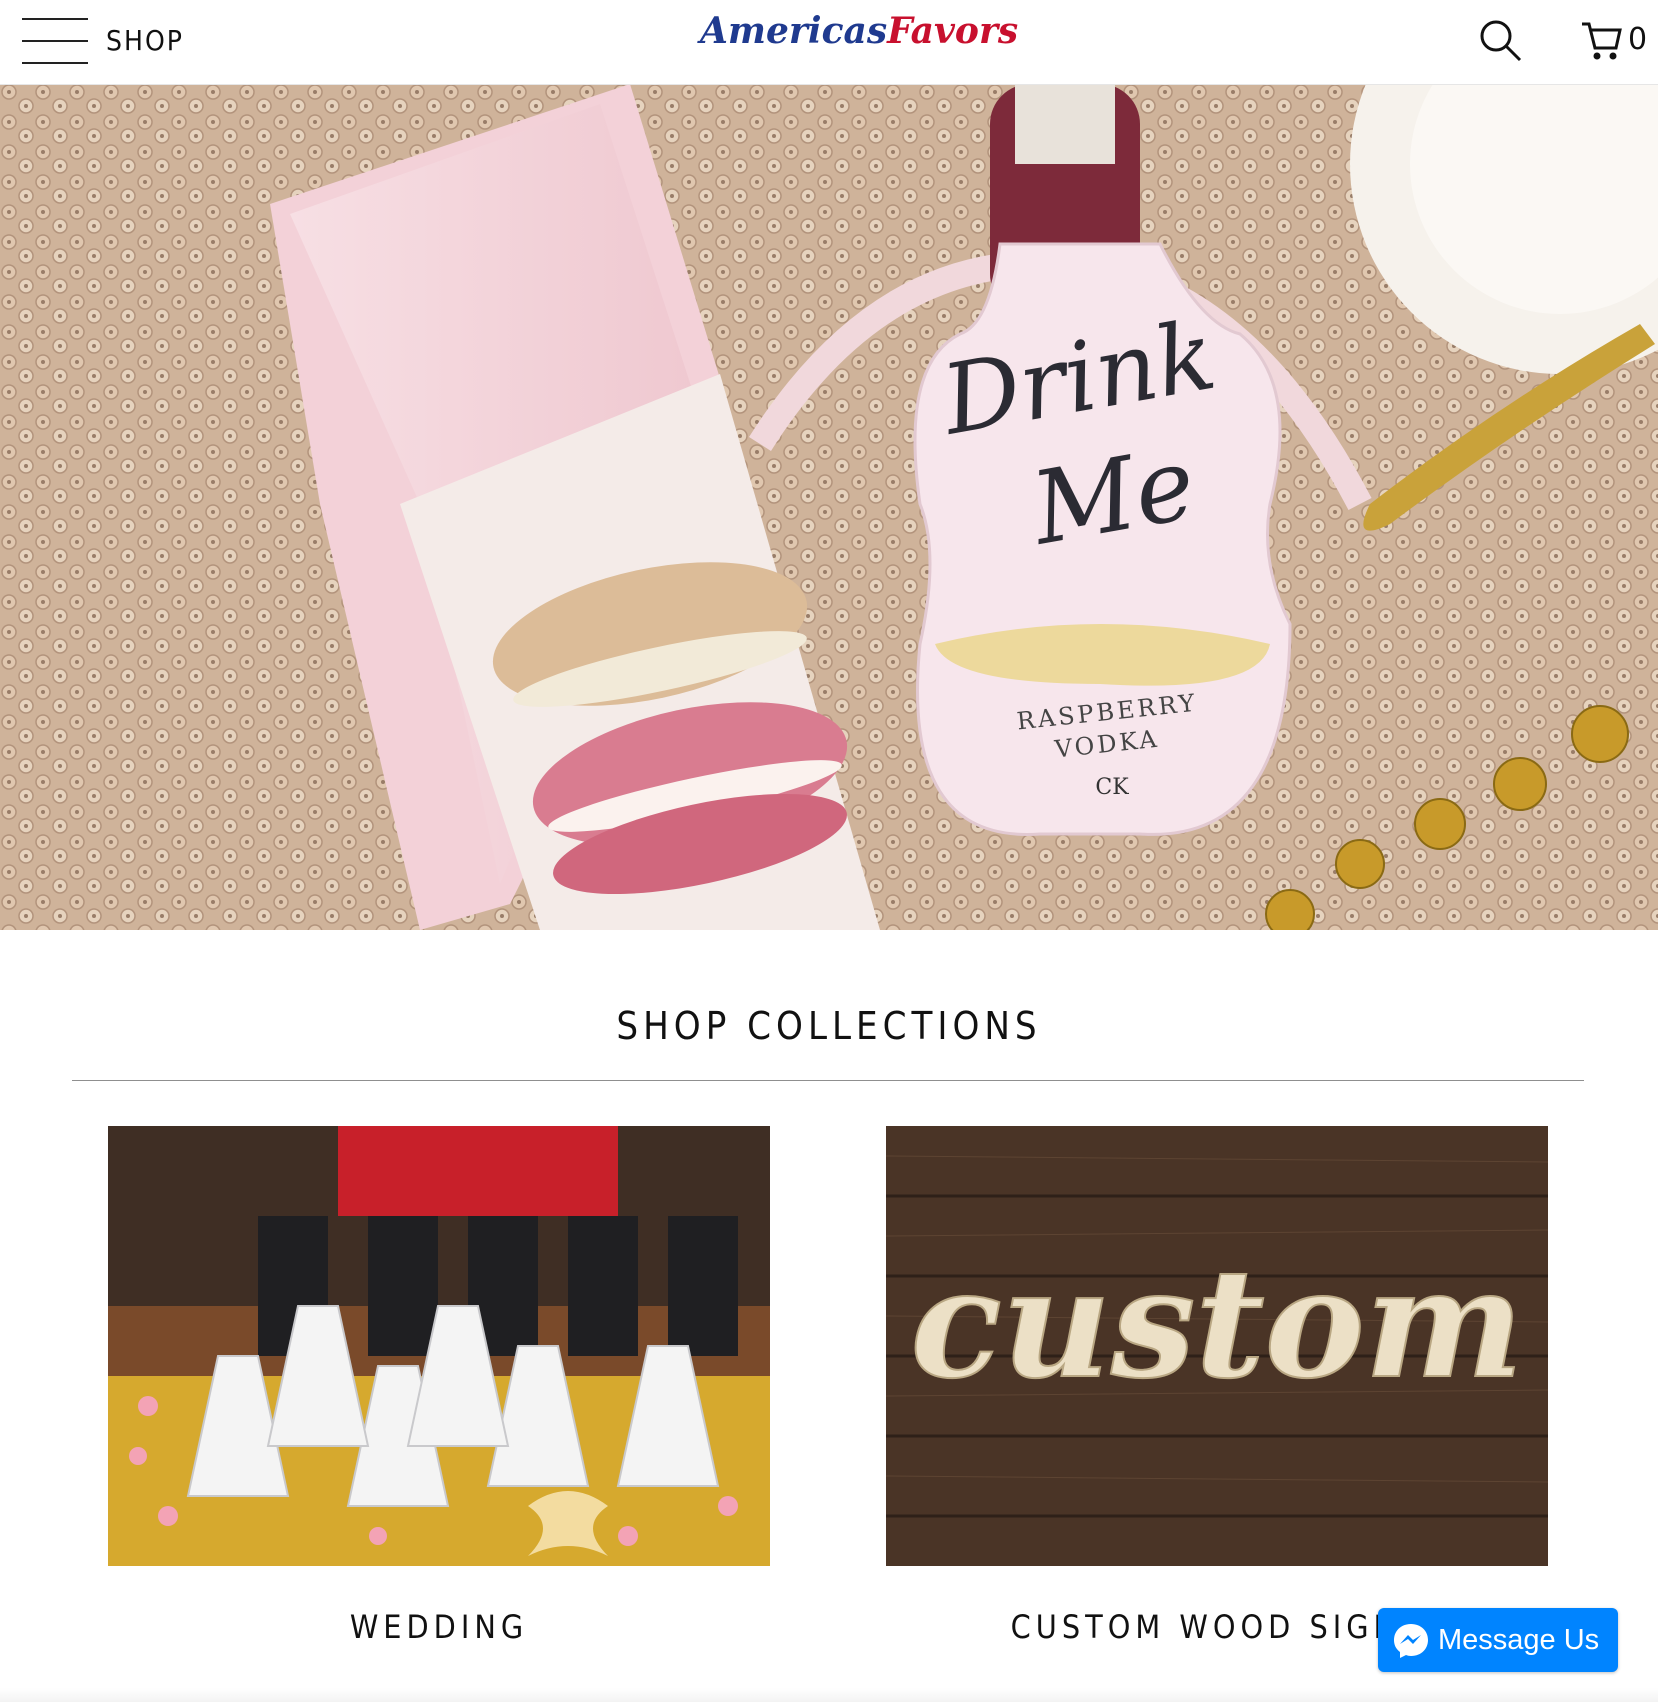  I want to click on cart-count: 0, so click(1638, 39).